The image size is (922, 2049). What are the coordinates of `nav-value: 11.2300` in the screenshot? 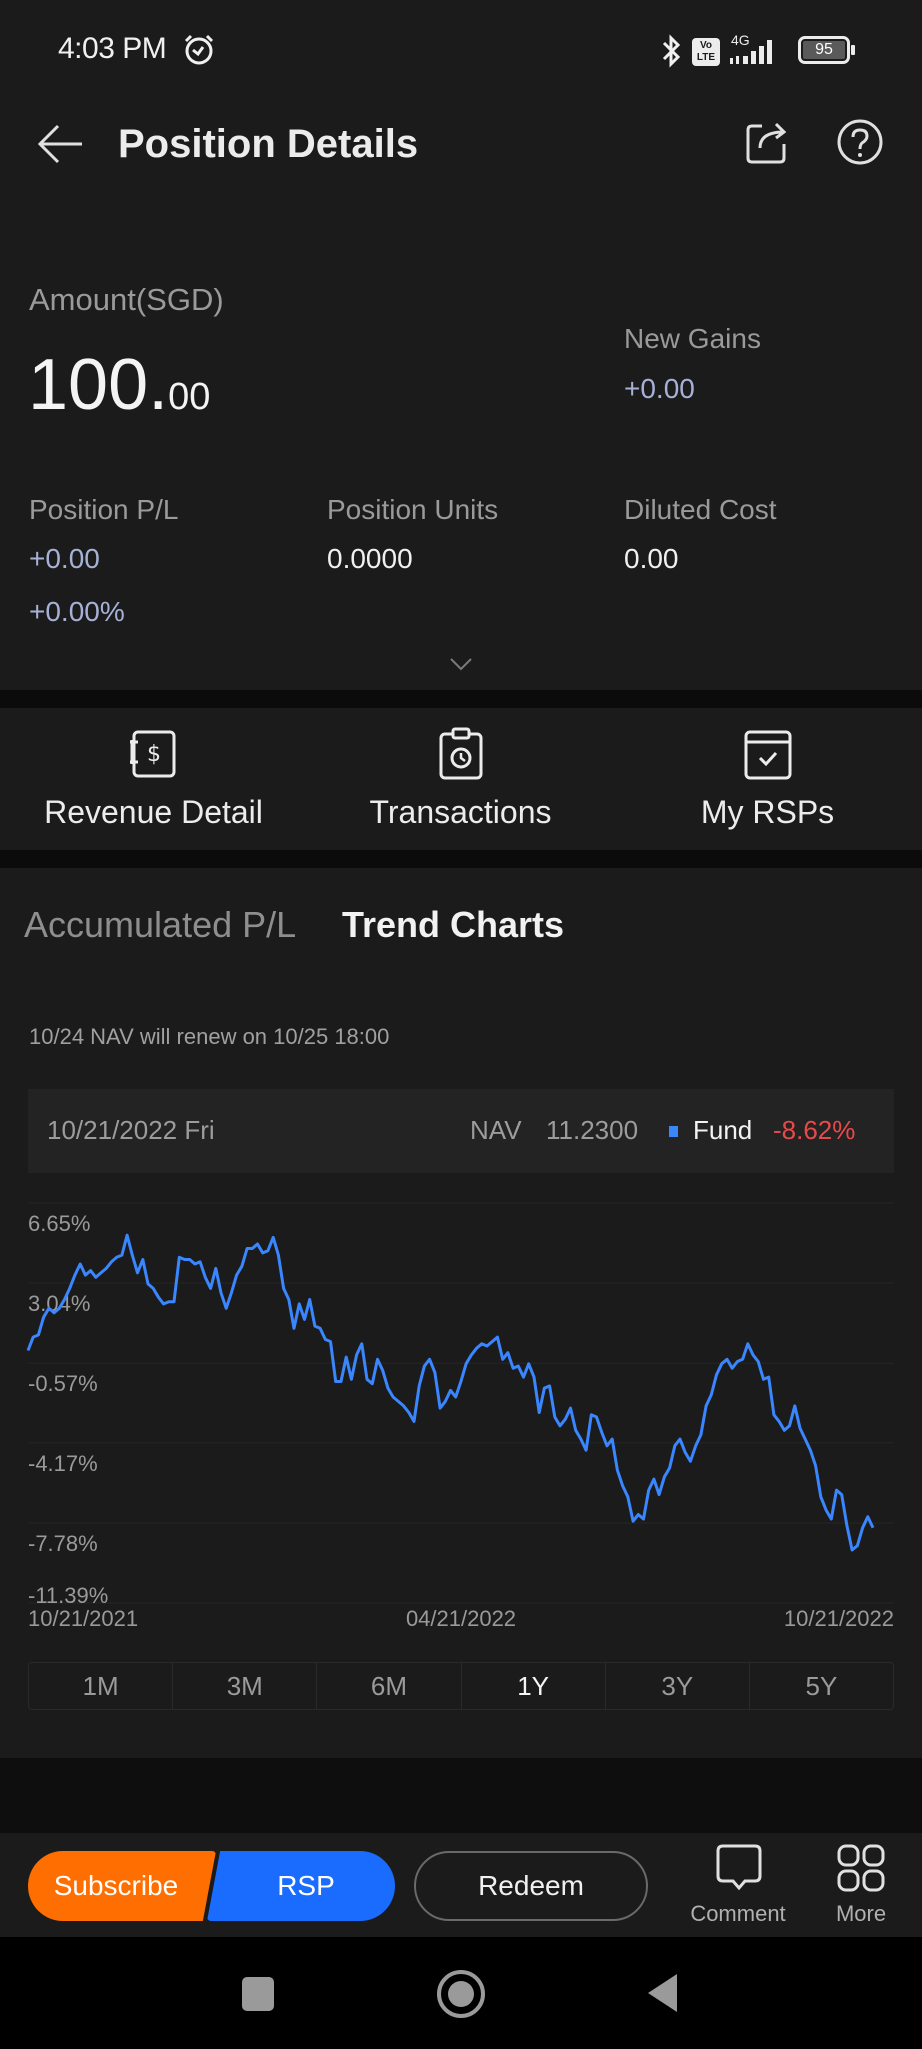 It's located at (592, 1130).